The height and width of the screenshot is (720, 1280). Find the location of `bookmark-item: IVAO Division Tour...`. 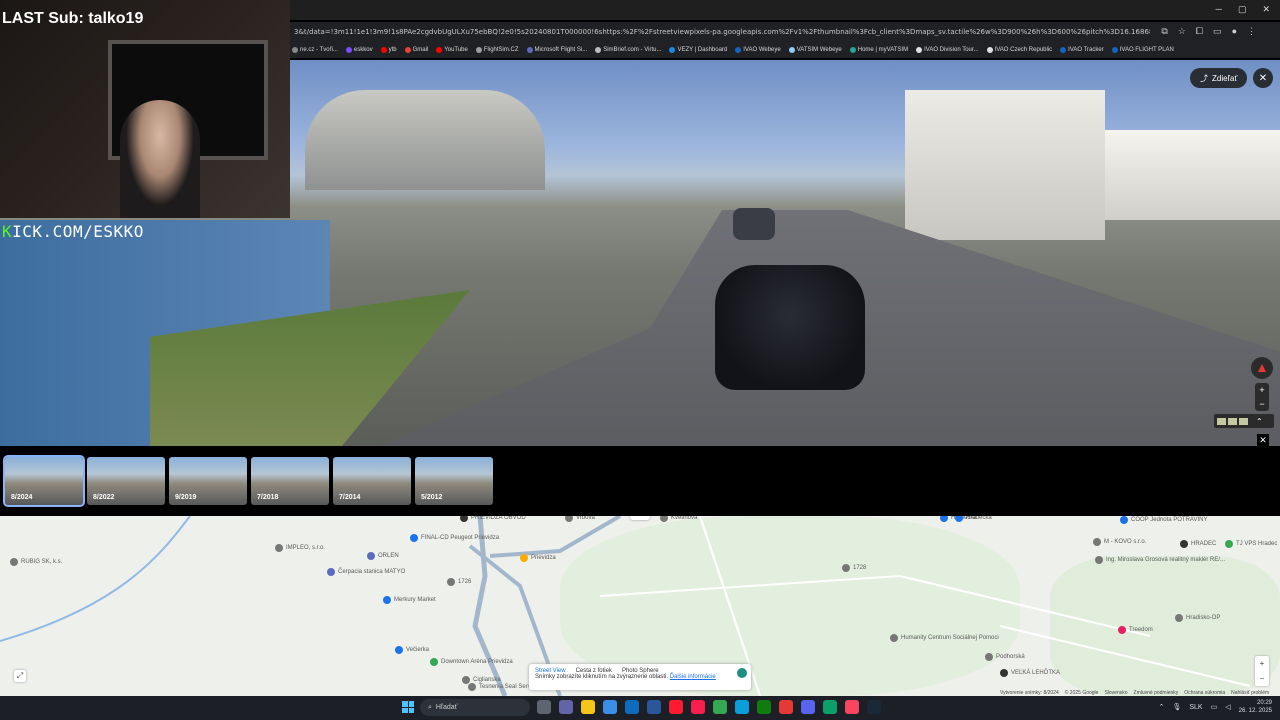

bookmark-item: IVAO Division Tour... is located at coordinates (947, 50).